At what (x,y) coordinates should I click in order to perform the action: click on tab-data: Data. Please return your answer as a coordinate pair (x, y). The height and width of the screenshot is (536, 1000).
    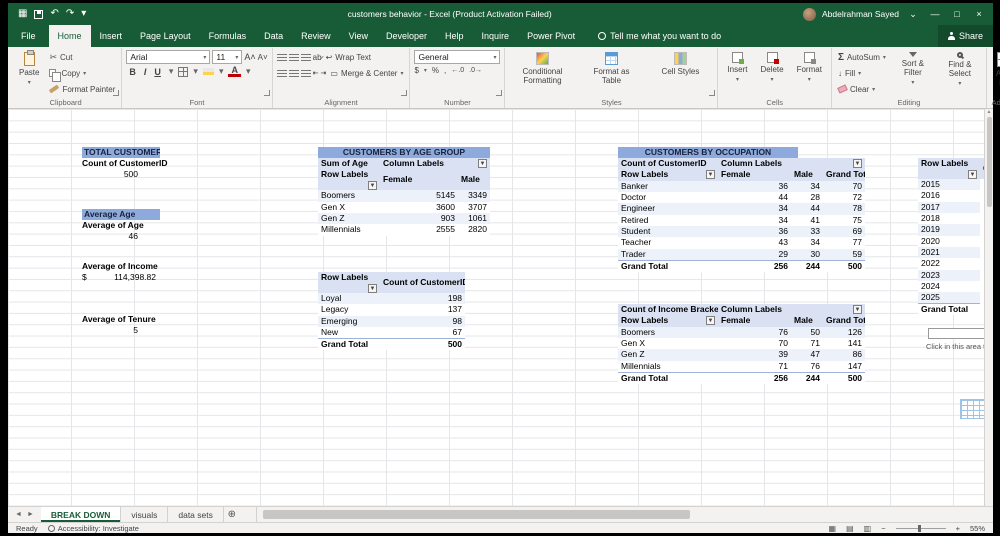
    Looking at the image, I should click on (273, 36).